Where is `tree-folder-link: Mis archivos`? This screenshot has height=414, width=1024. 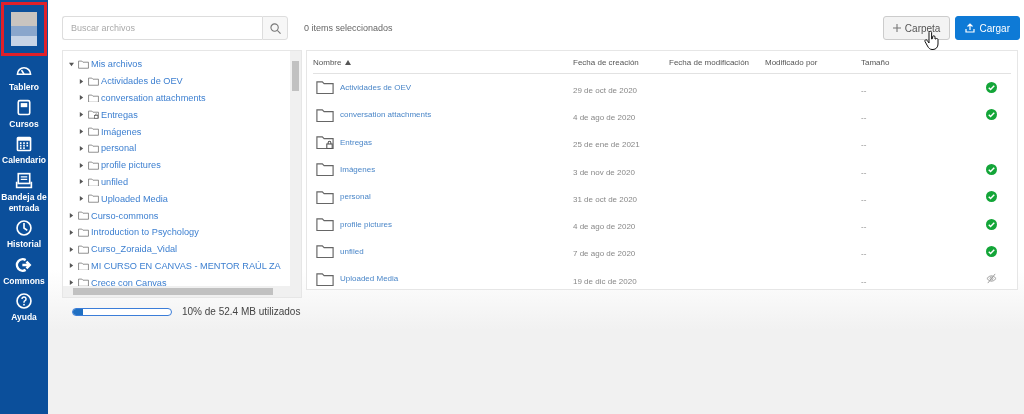 tree-folder-link: Mis archivos is located at coordinates (117, 64).